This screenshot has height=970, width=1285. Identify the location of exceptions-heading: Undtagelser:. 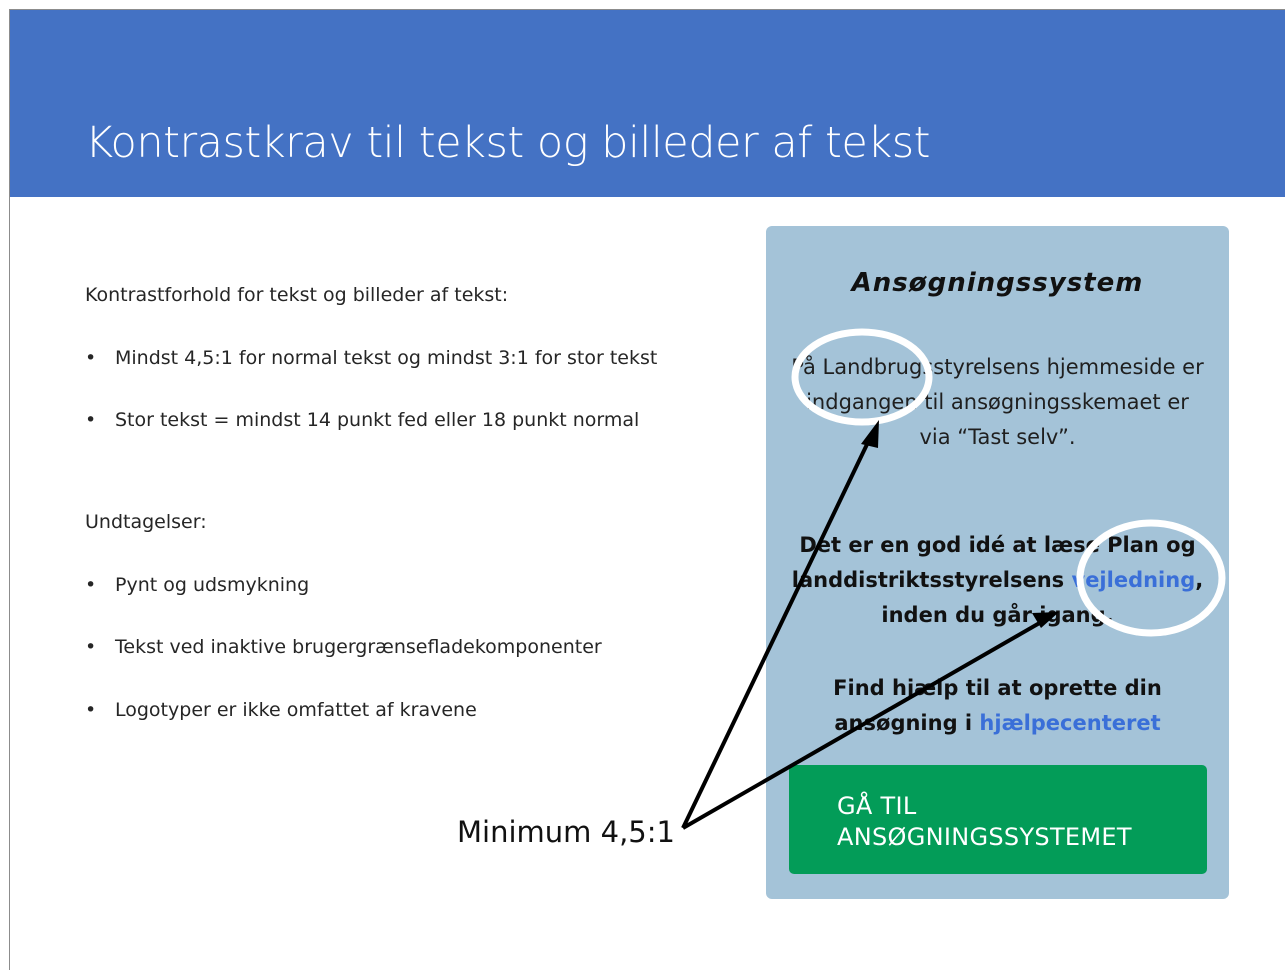
(146, 522).